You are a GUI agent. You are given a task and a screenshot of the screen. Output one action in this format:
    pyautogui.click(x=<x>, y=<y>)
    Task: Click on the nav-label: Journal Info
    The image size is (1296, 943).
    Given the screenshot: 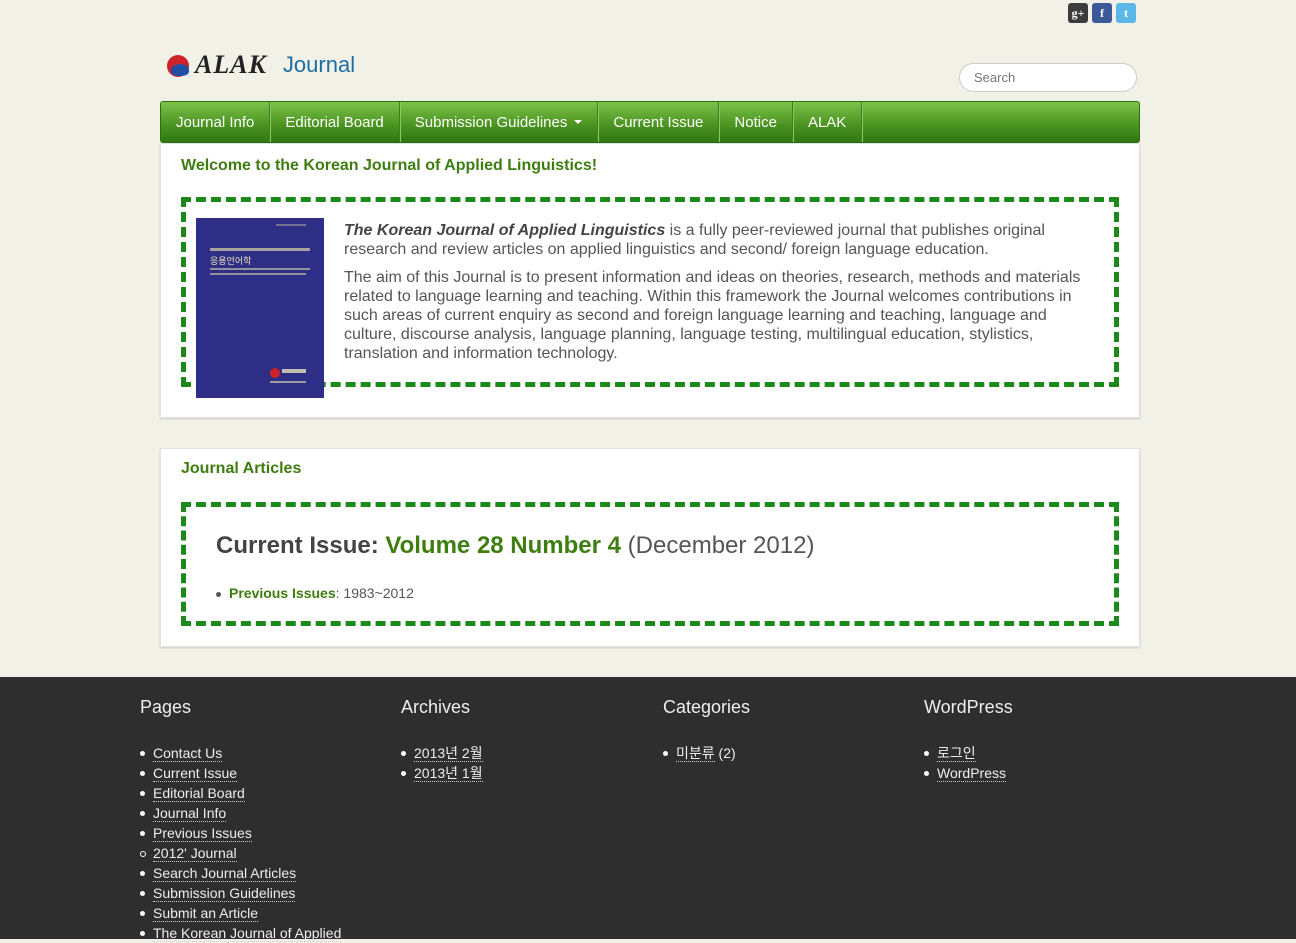 What is the action you would take?
    pyautogui.click(x=215, y=122)
    